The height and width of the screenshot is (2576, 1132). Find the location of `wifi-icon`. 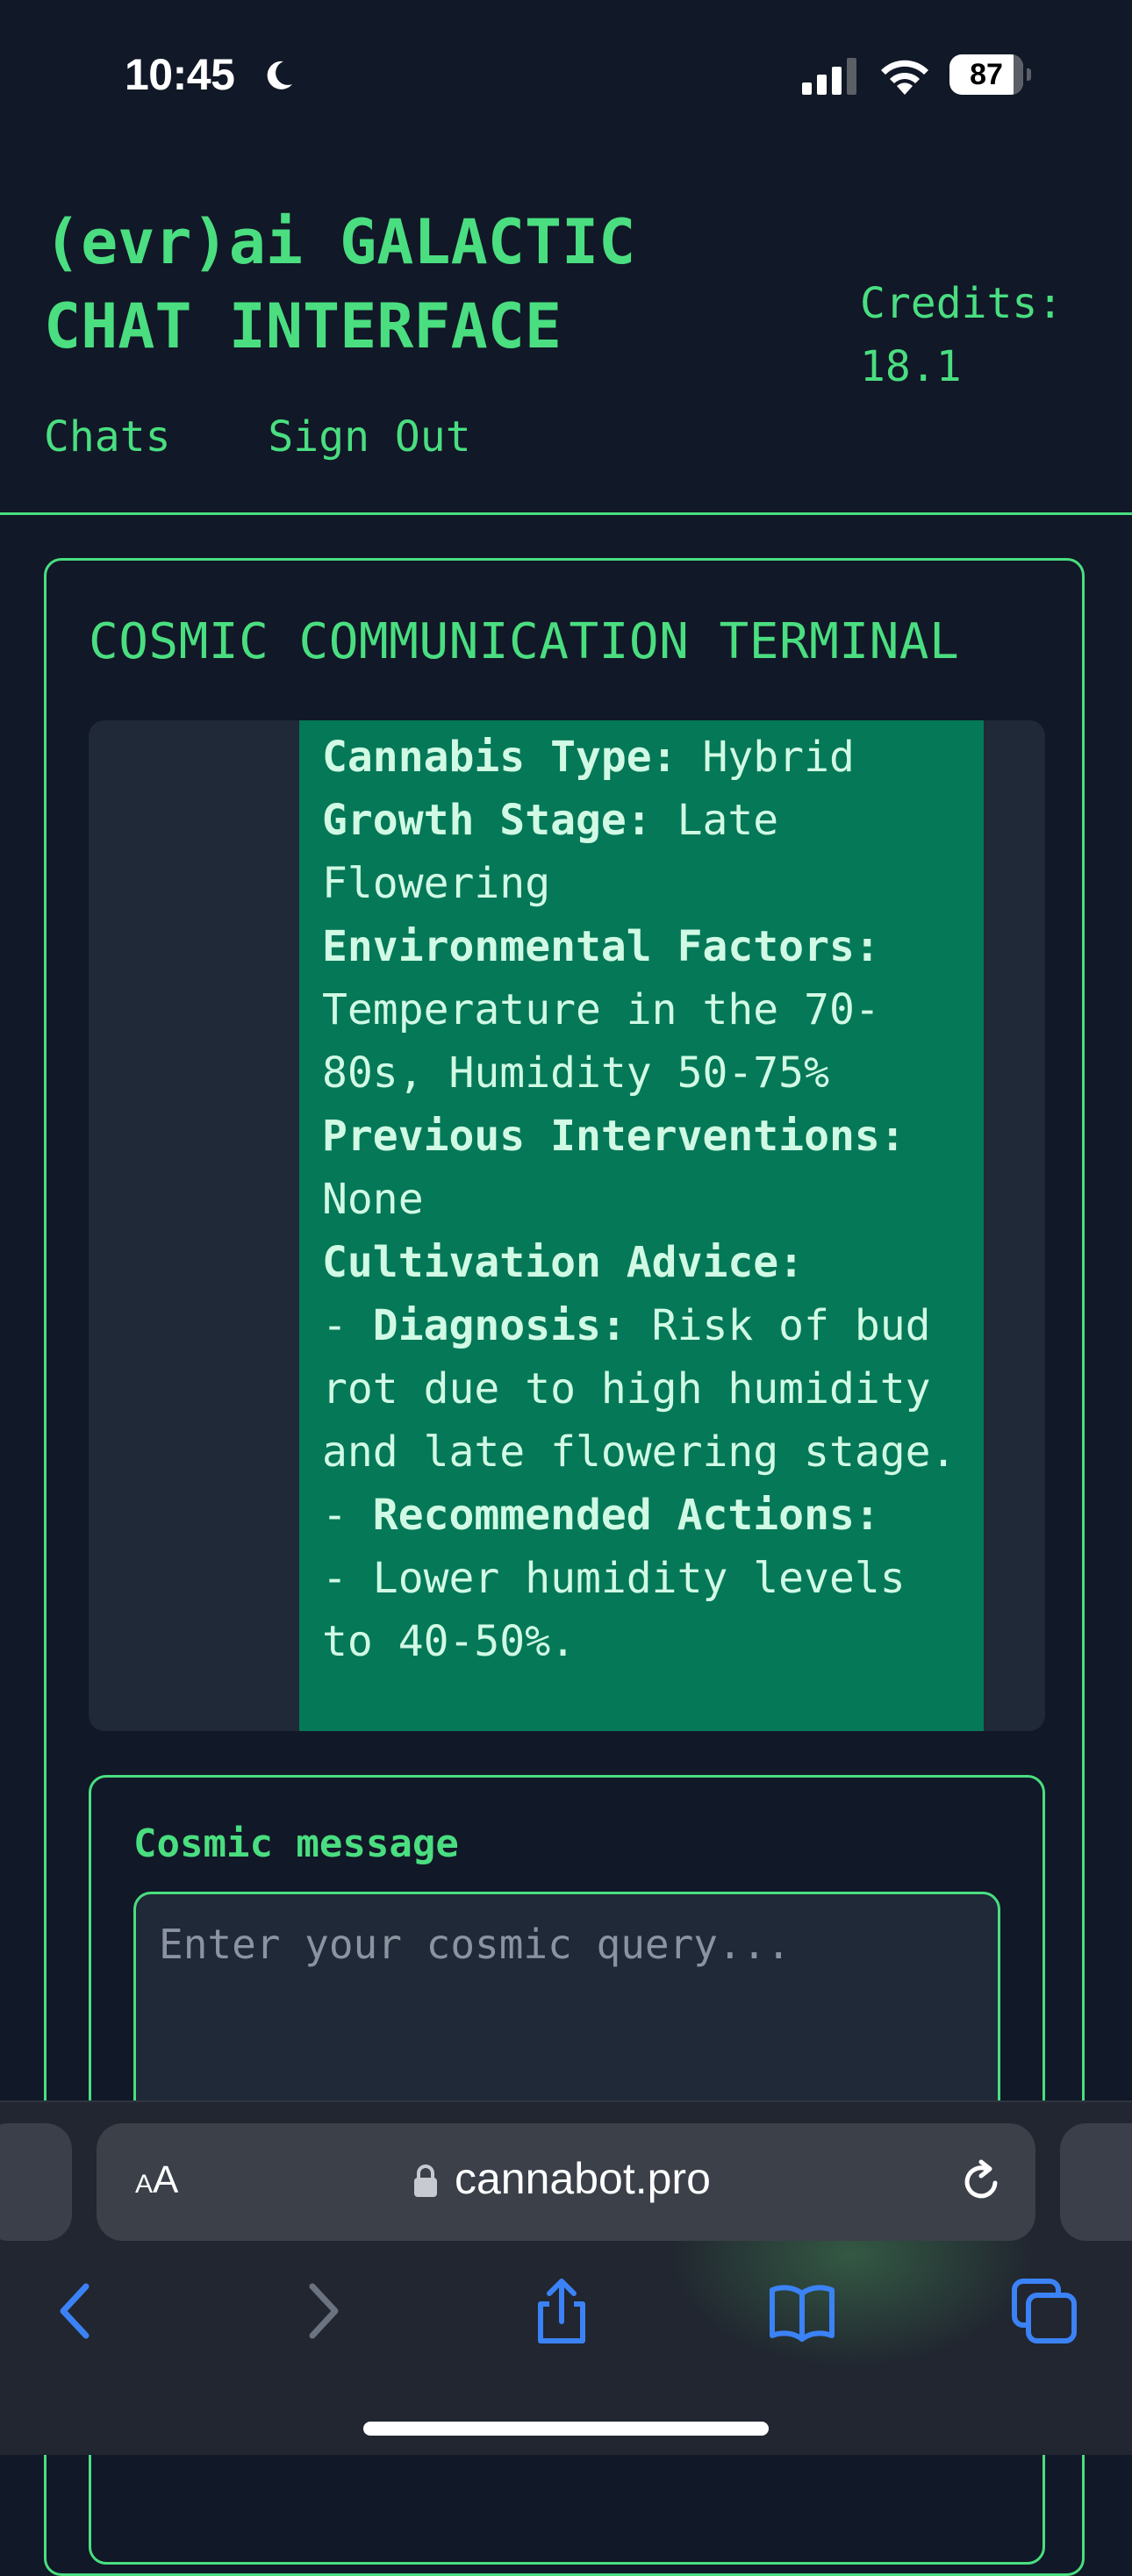

wifi-icon is located at coordinates (905, 77).